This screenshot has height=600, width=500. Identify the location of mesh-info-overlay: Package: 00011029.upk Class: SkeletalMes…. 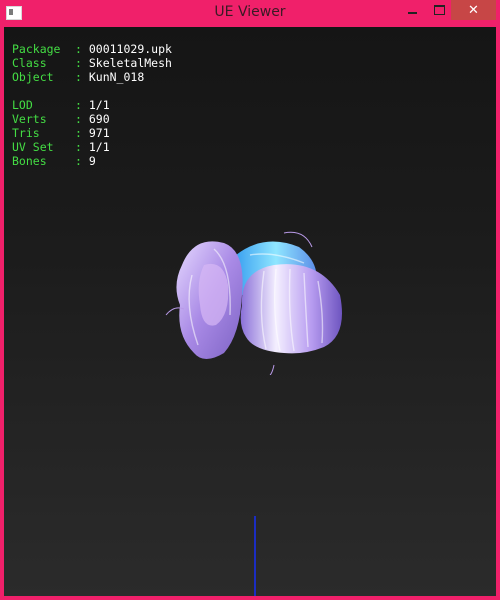
(92, 105).